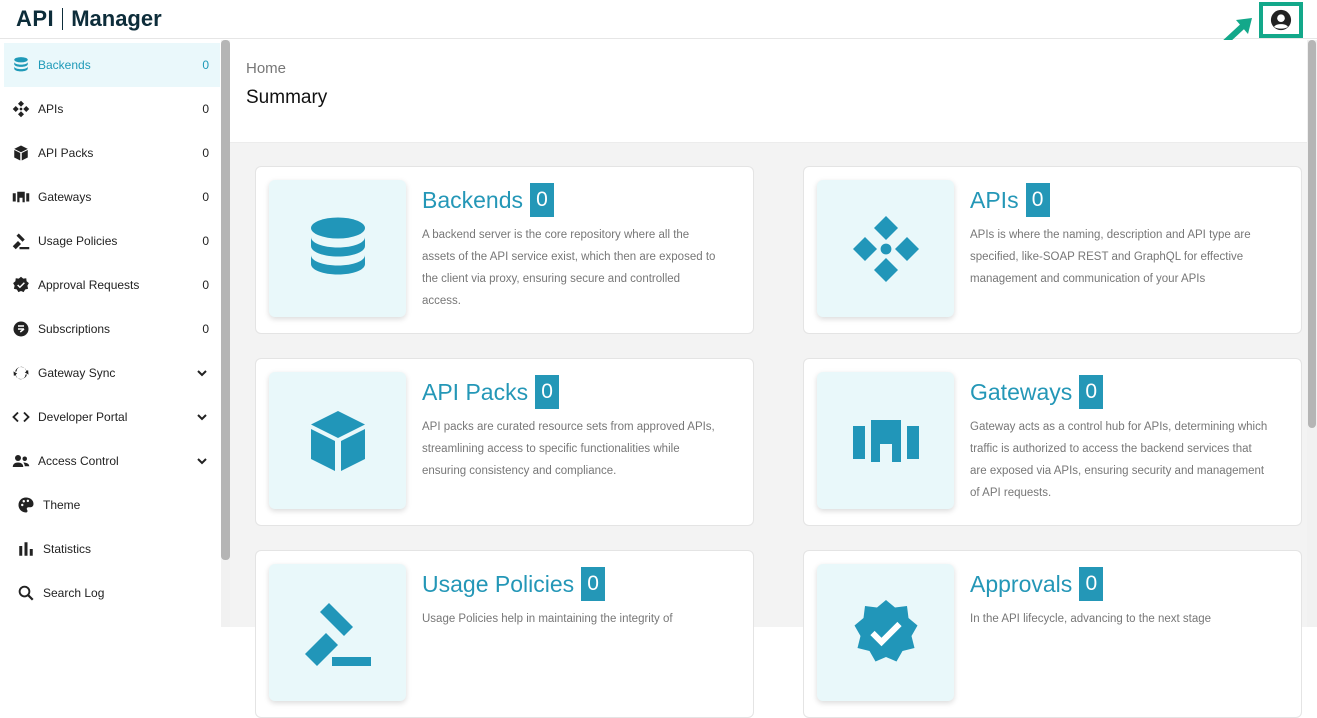 This screenshot has height=718, width=1317. I want to click on sidebar-item-backends: Backends 0, so click(112, 65).